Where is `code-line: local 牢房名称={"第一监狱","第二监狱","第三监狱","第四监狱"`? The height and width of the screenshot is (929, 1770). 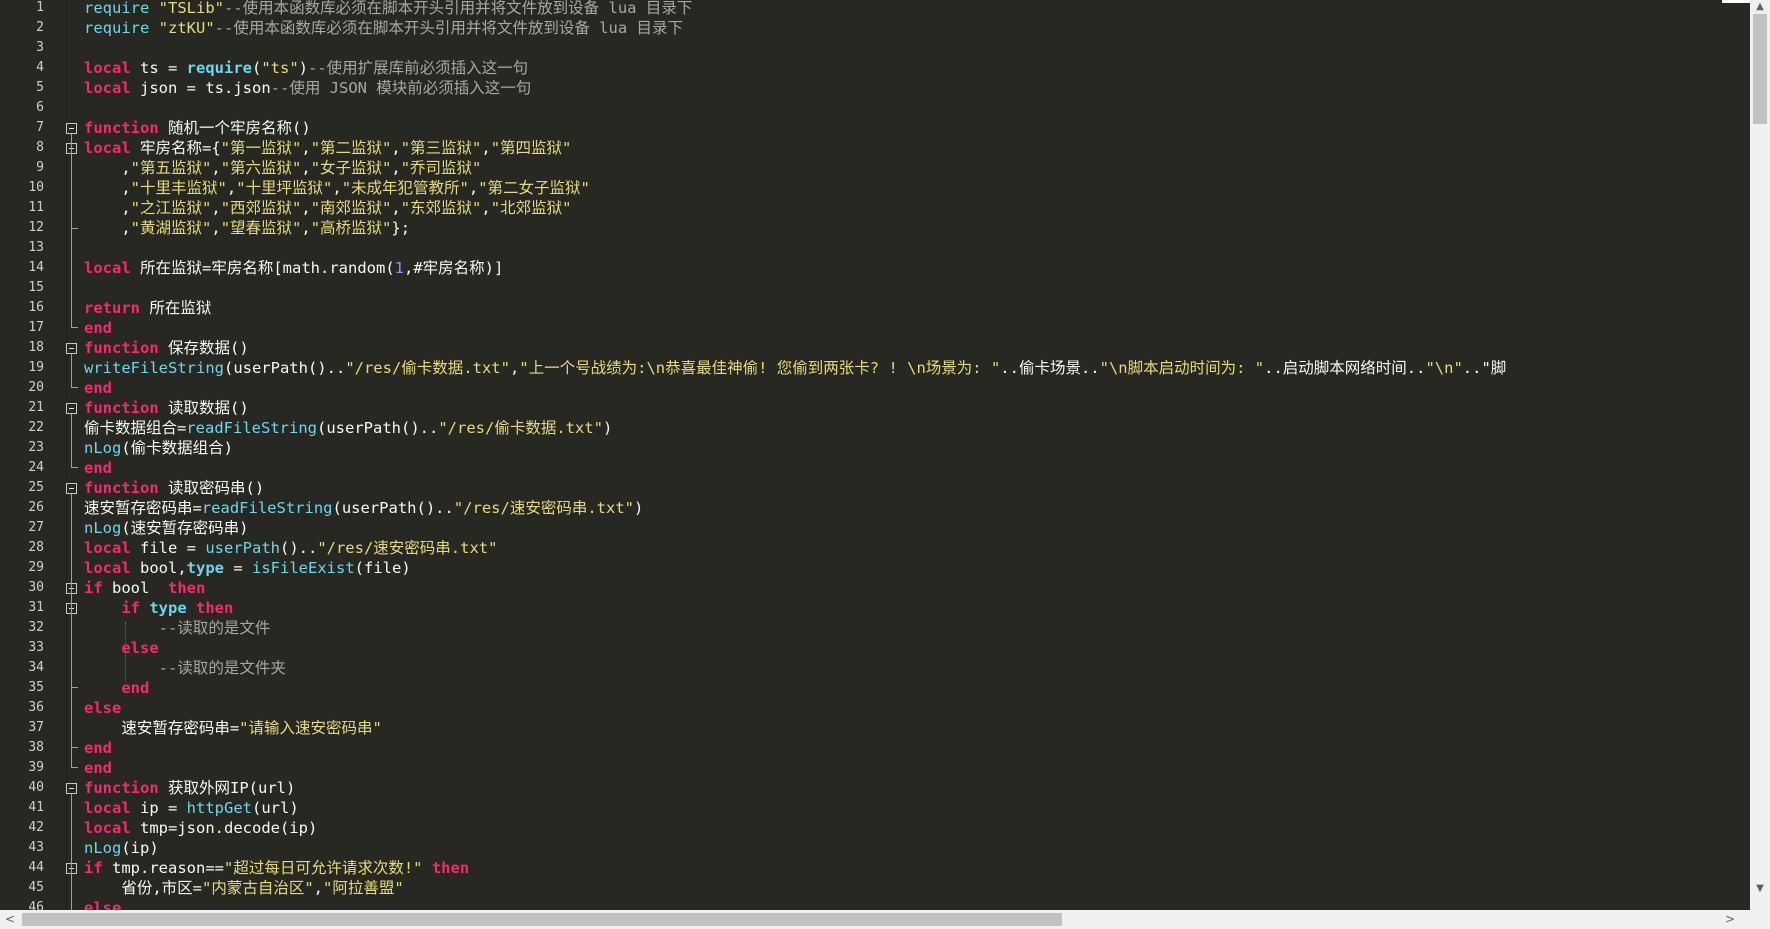 code-line: local 牢房名称={"第一监狱","第二监狱","第三监狱","第四监狱" is located at coordinates (327, 148).